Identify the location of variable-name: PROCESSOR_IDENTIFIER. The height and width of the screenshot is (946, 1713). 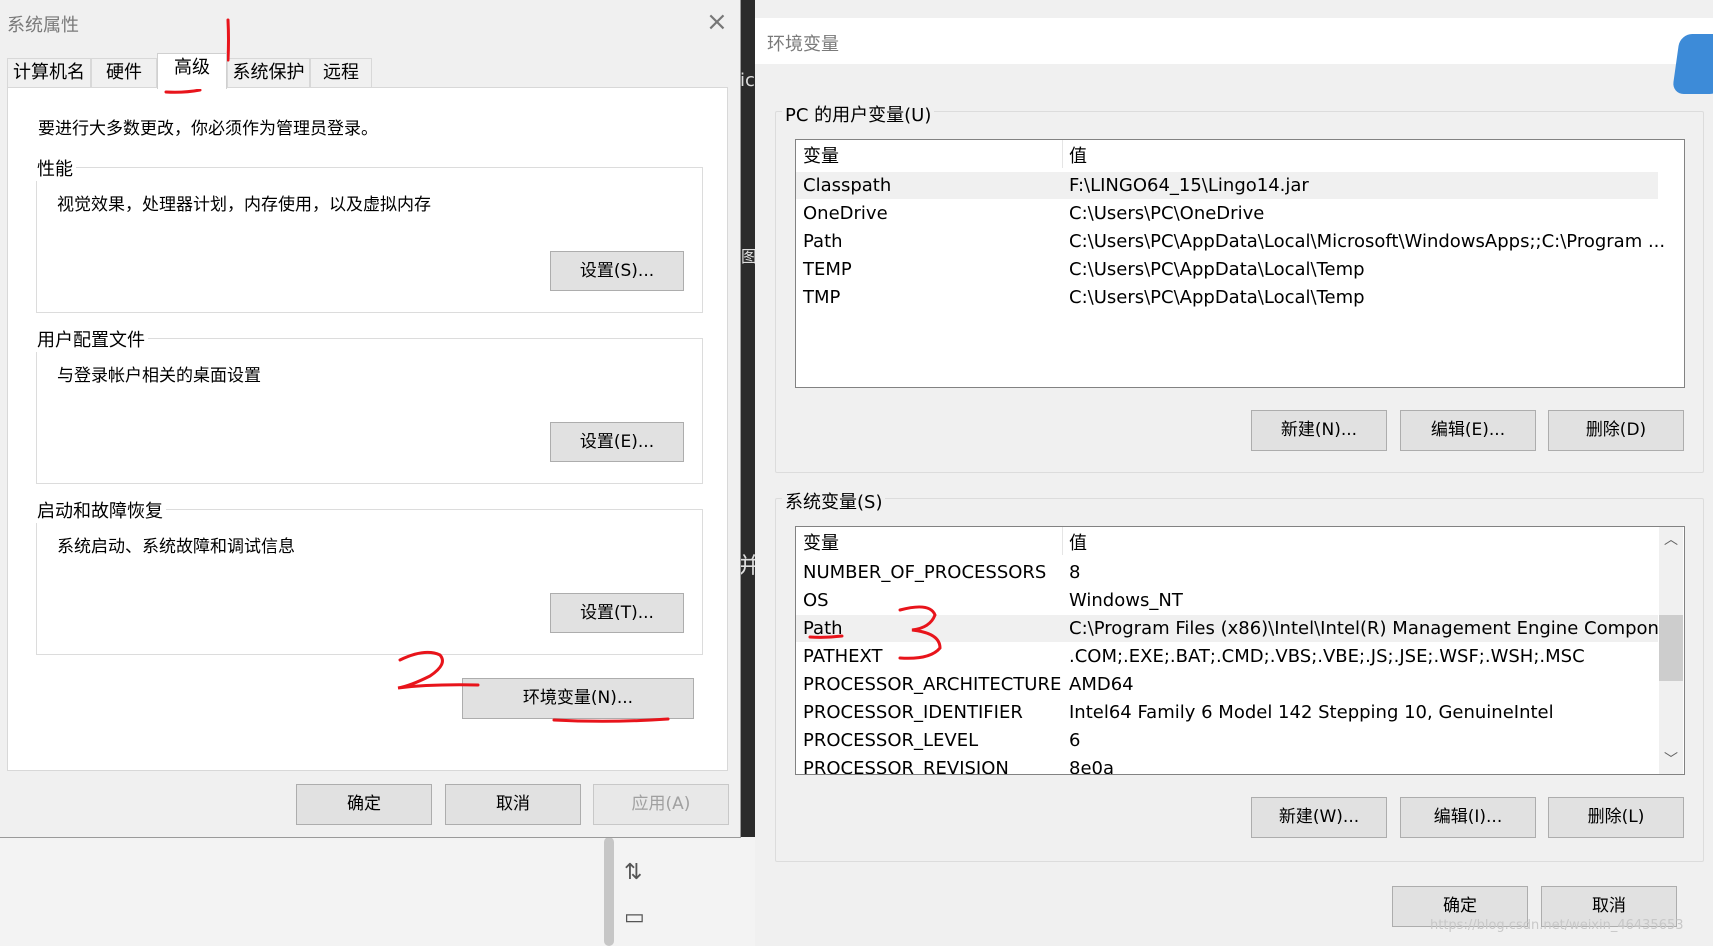
(913, 712).